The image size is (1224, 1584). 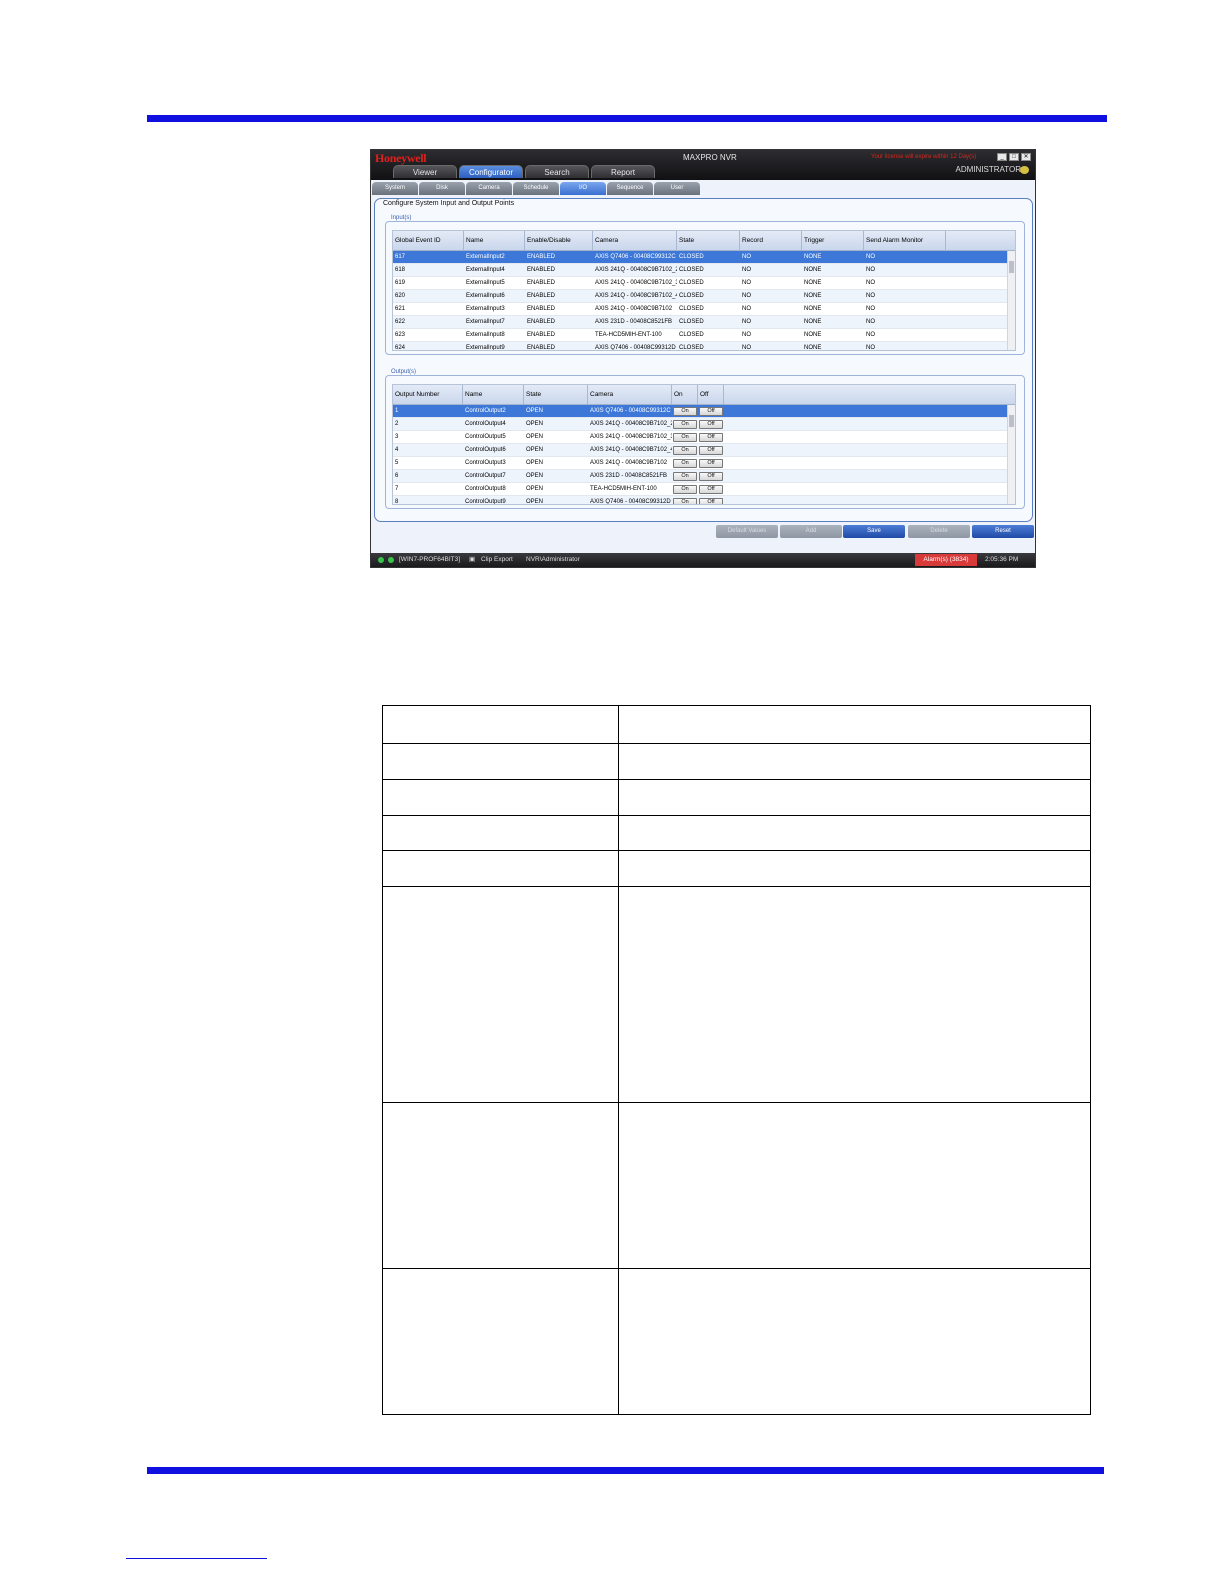 I want to click on table-cell: OPEN, so click(x=535, y=450).